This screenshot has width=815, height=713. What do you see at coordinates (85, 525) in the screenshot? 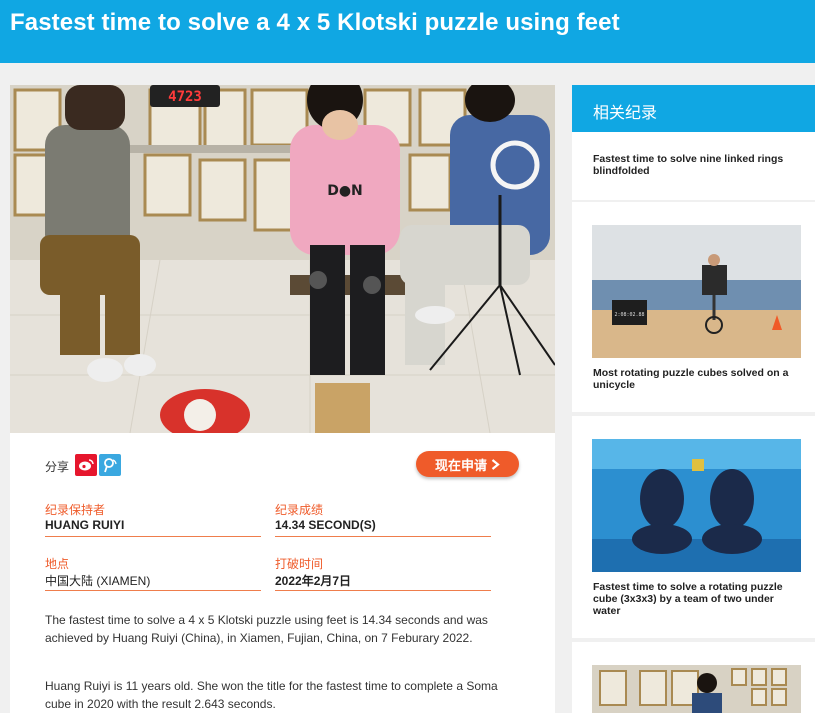
I see `record-holder-value: HUANG RUIYI` at bounding box center [85, 525].